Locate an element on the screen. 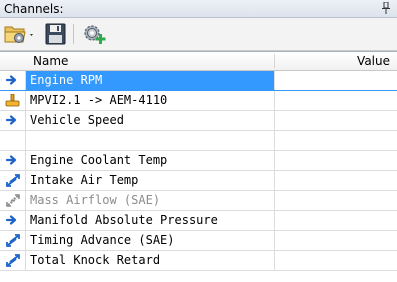  open-folder-settings-icon is located at coordinates (20, 34).